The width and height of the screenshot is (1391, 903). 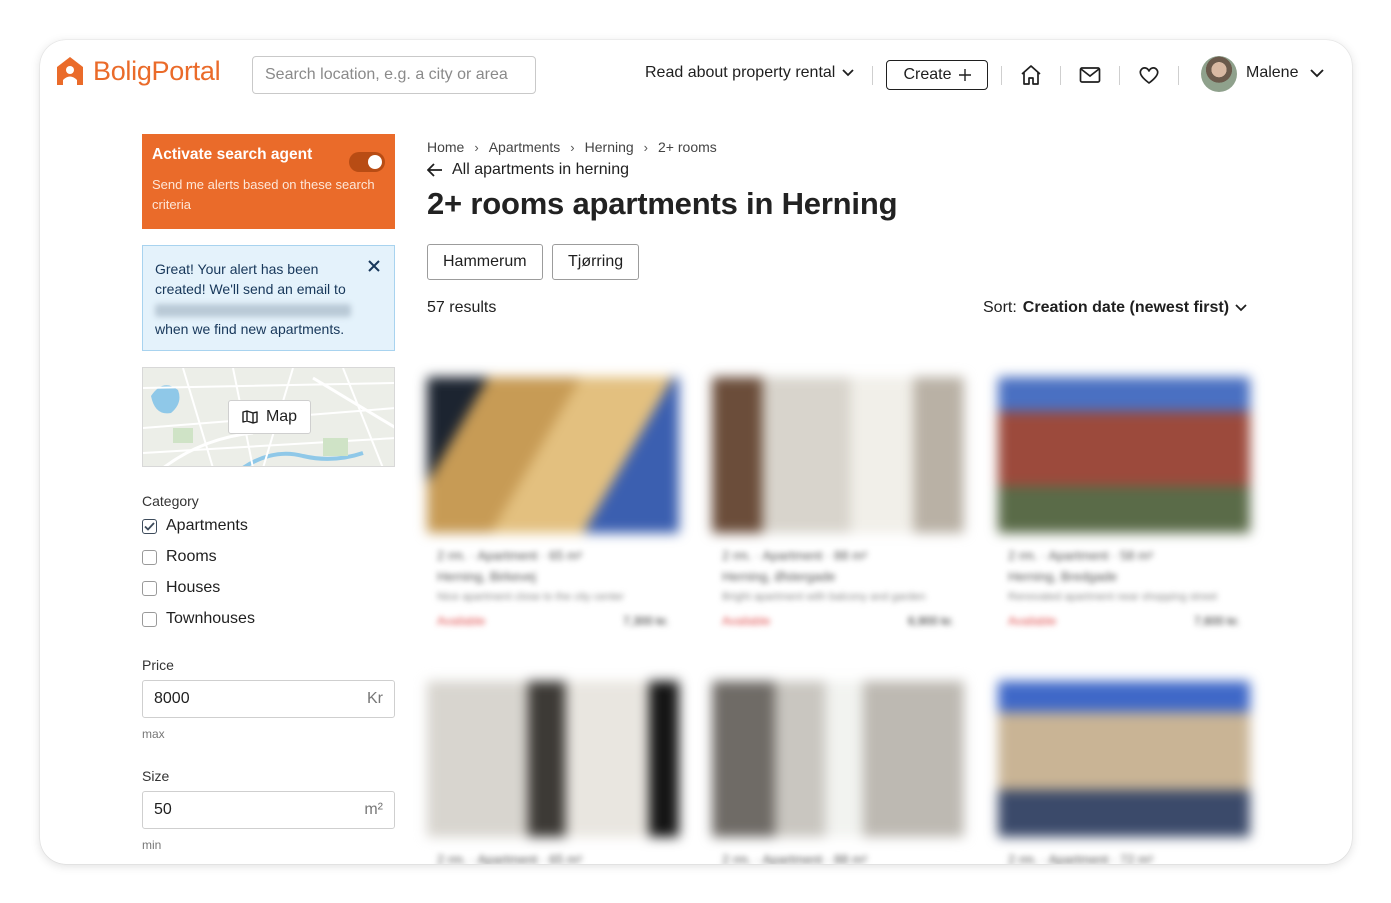 I want to click on search-agent-toggle, so click(x=367, y=162).